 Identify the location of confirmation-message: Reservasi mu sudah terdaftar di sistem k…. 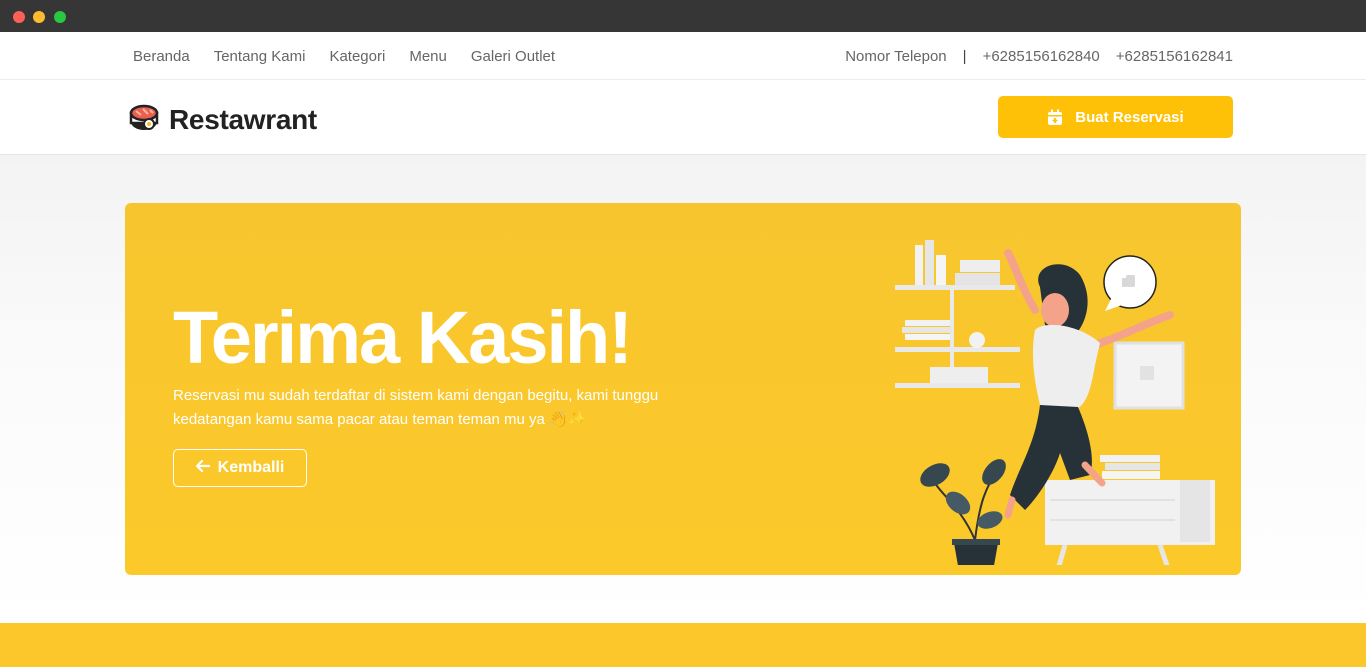
(443, 408).